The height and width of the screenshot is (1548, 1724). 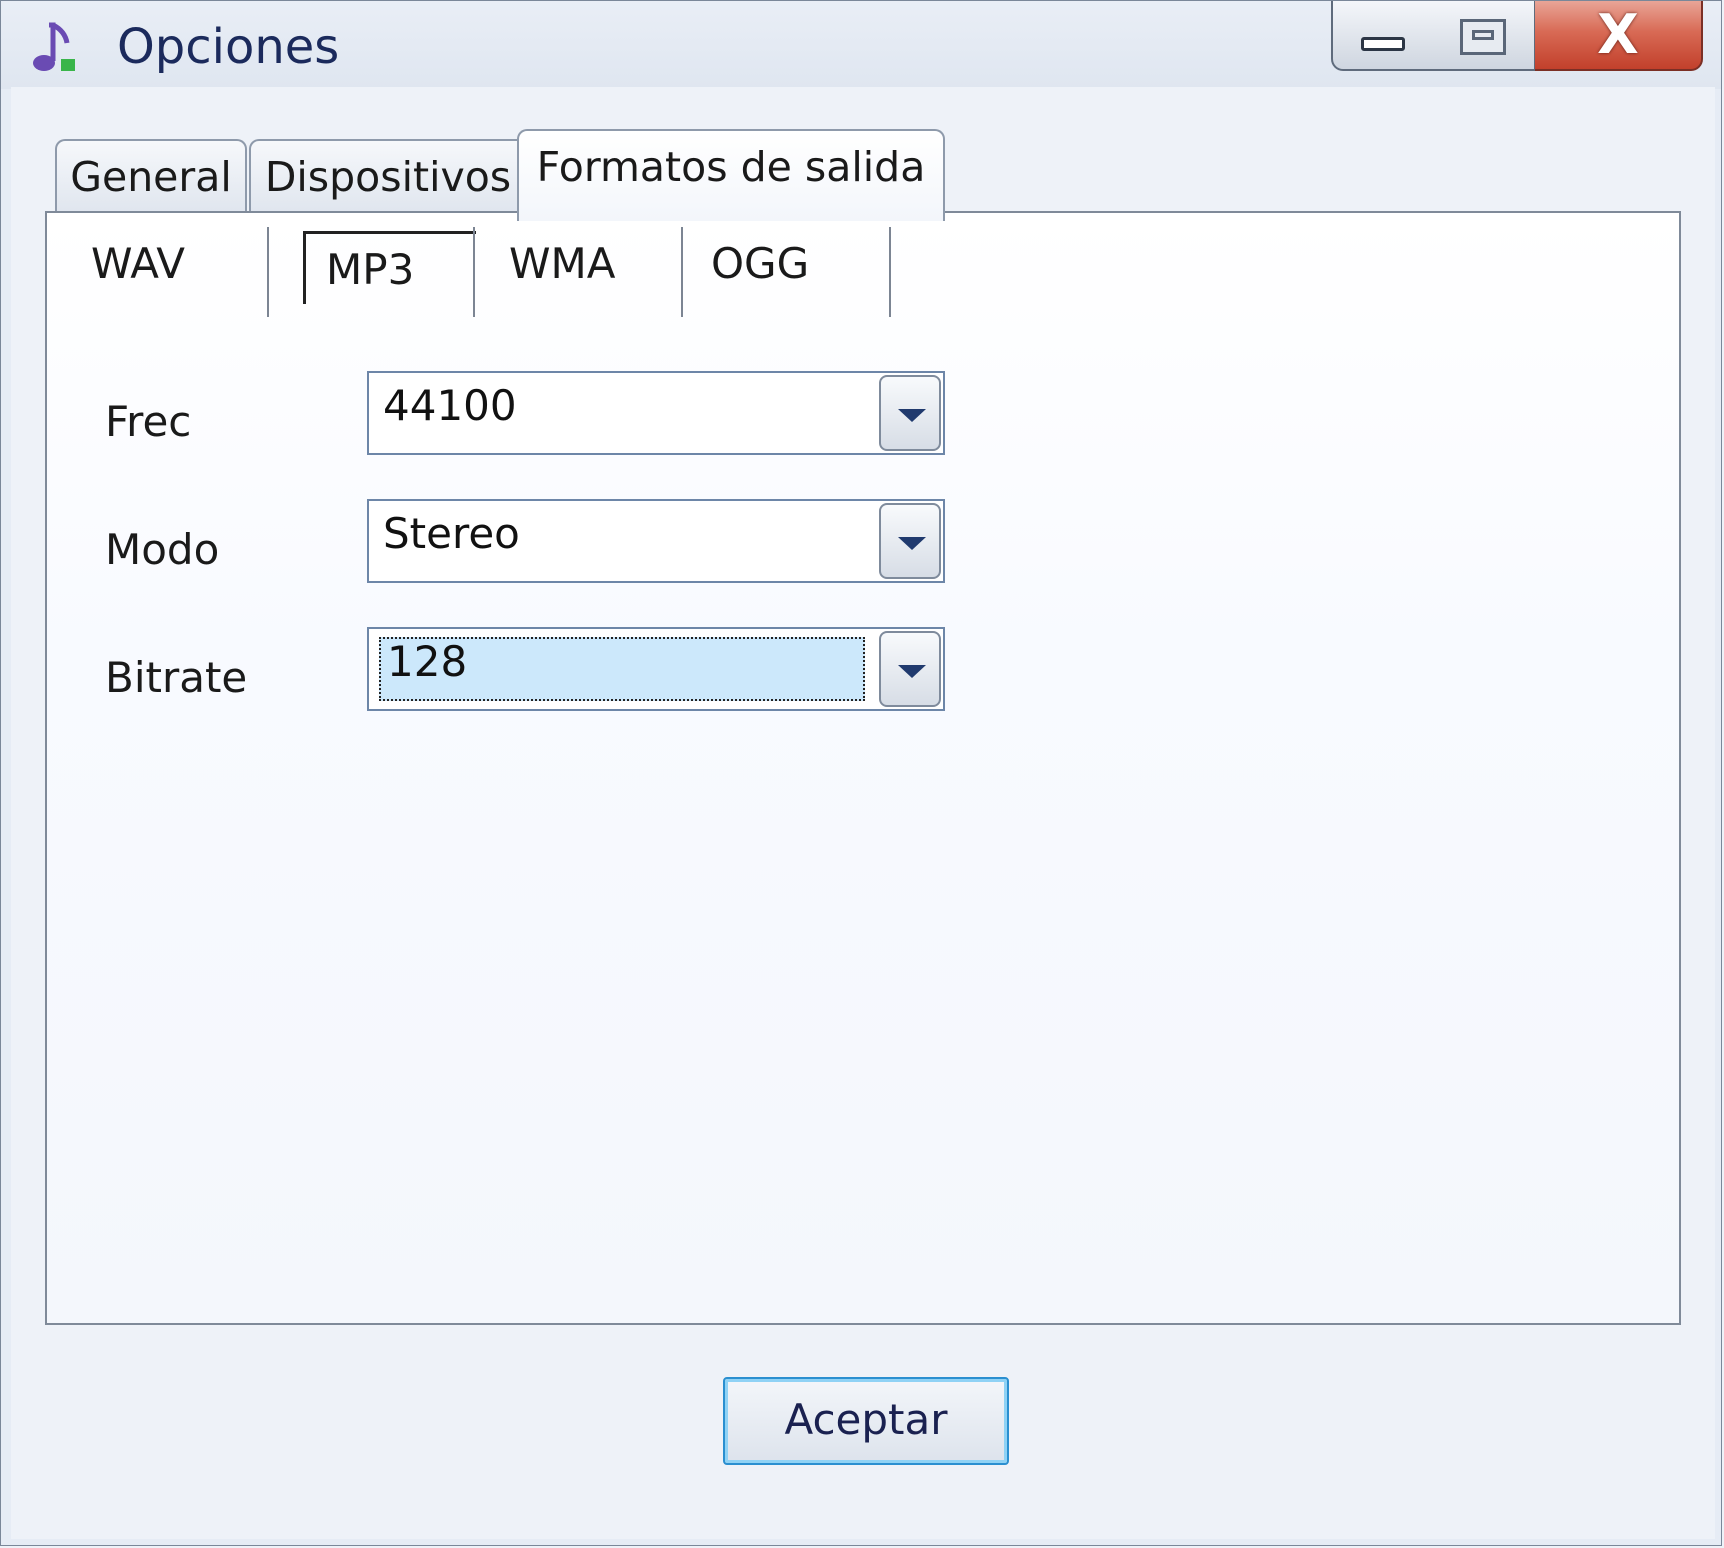 What do you see at coordinates (388, 177) in the screenshot?
I see `tab-dispositivos: Dispositivos` at bounding box center [388, 177].